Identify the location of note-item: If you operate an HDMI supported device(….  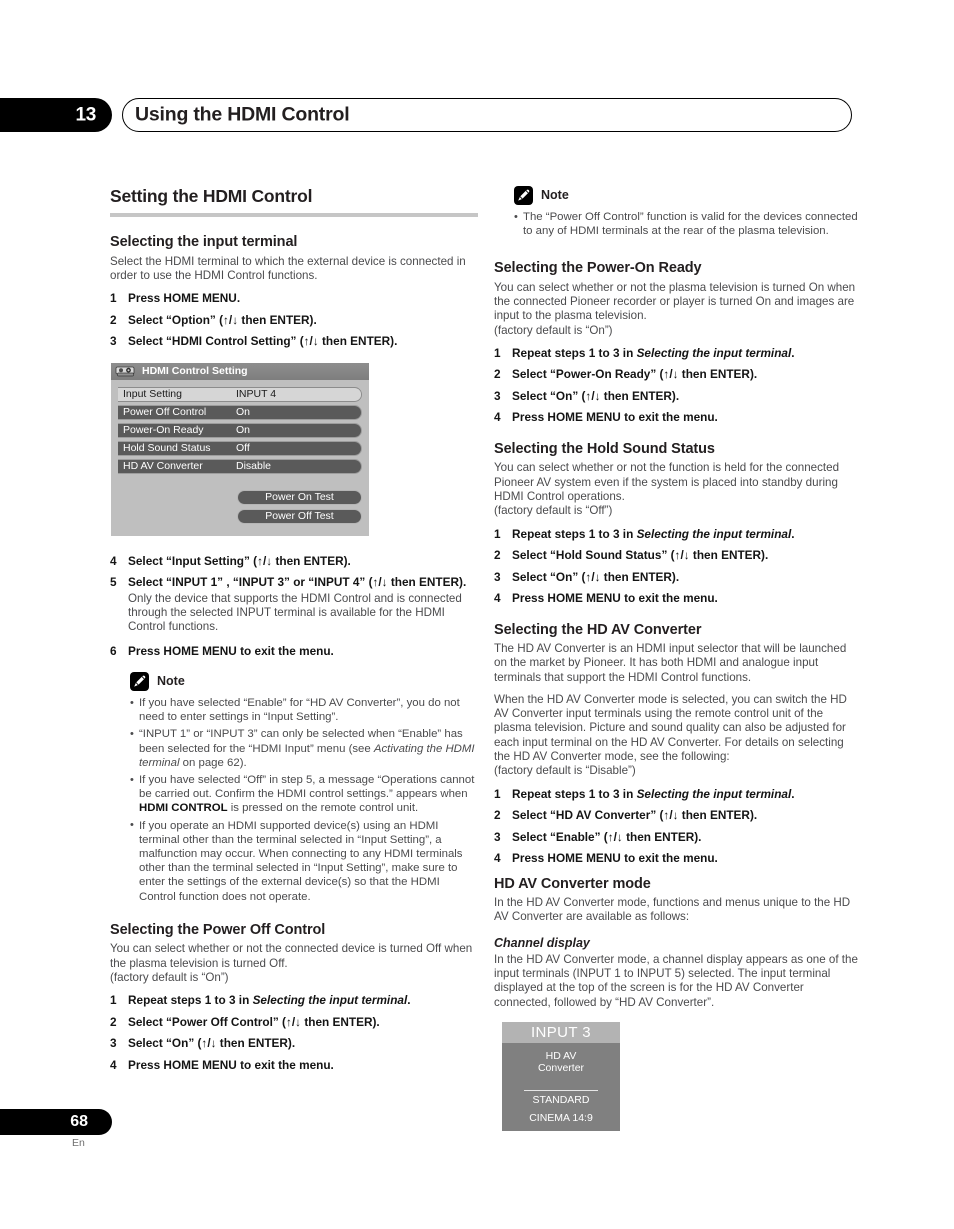
(304, 861).